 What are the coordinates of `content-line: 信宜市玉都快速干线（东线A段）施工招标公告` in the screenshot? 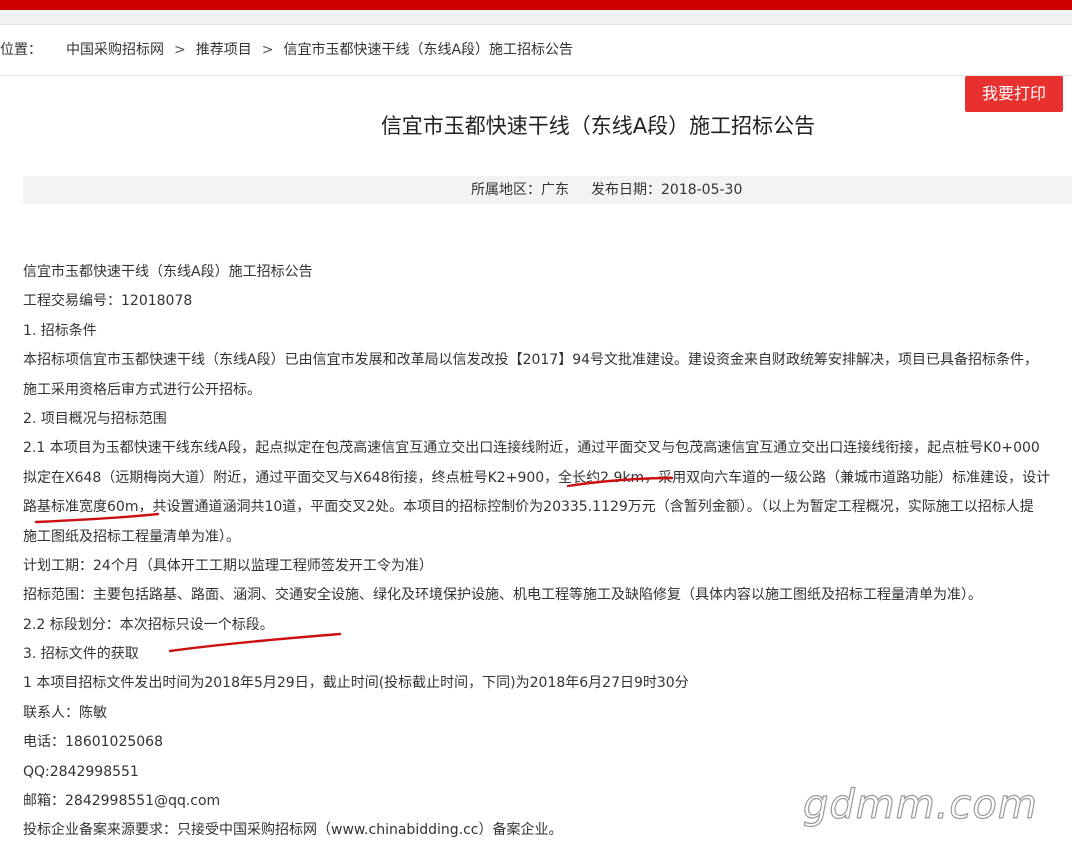 It's located at (168, 272).